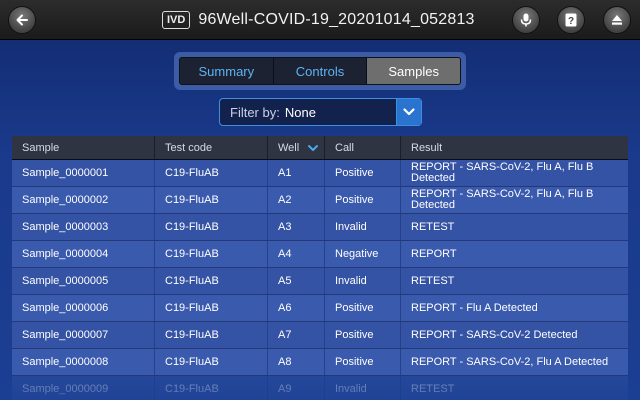  I want to click on eject-button, so click(617, 20).